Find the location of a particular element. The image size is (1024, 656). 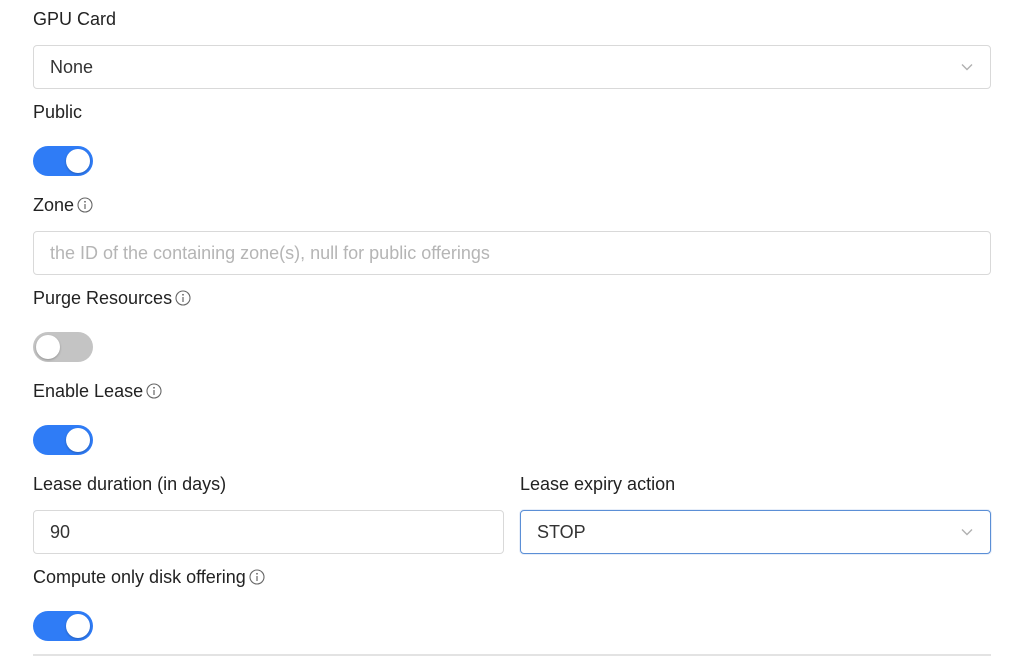

compute-only-disk-offering-label-text: Compute only disk offering is located at coordinates (139, 577).